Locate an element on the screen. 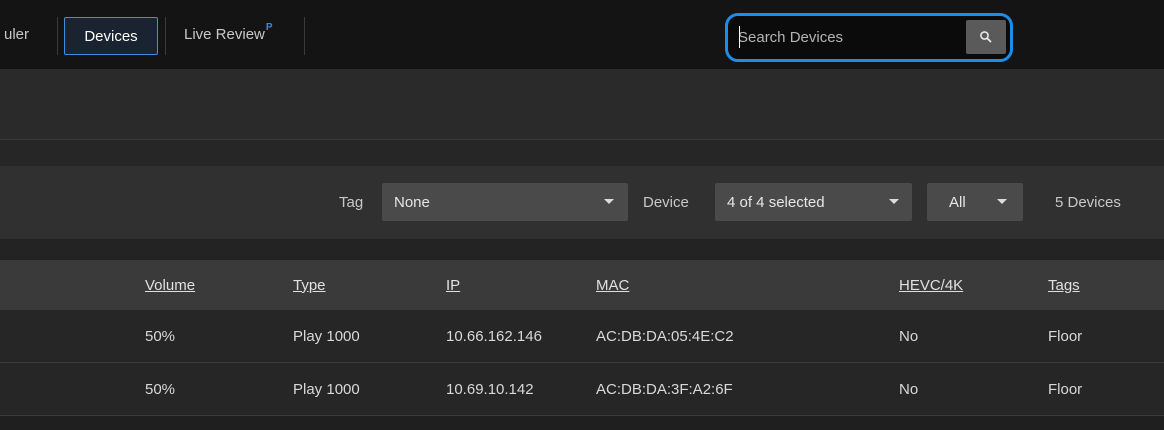 The height and width of the screenshot is (430, 1164). search-icon is located at coordinates (986, 37).